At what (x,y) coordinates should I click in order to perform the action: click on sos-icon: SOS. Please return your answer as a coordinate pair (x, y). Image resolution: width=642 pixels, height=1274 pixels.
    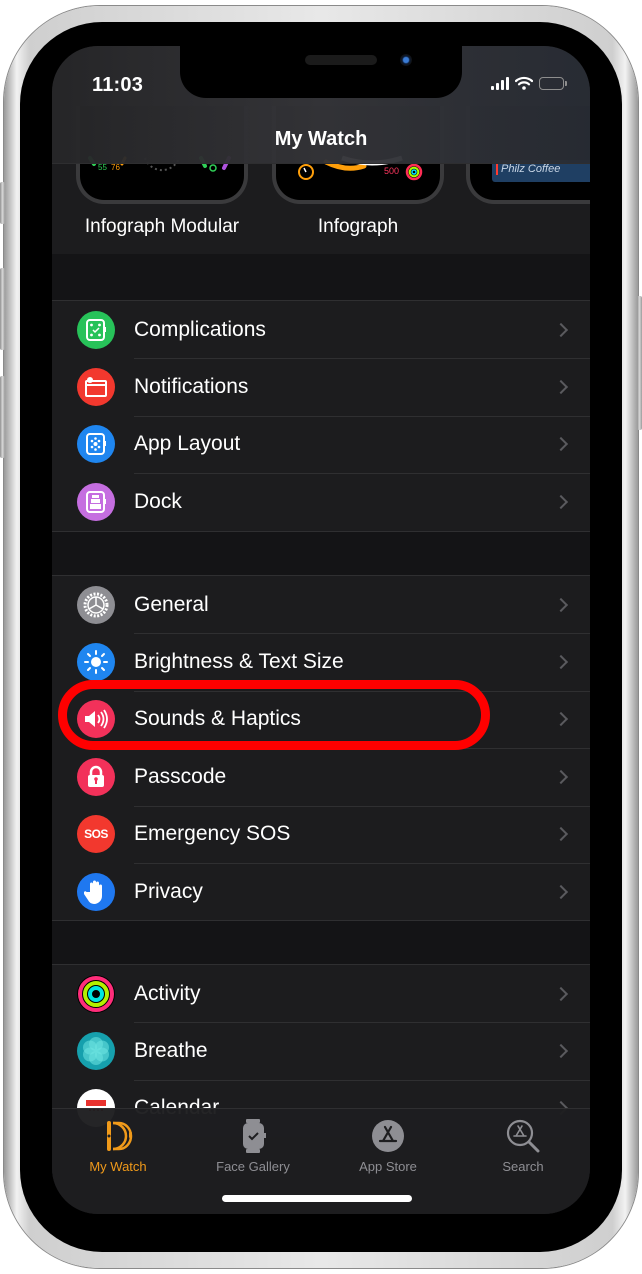
    Looking at the image, I should click on (96, 834).